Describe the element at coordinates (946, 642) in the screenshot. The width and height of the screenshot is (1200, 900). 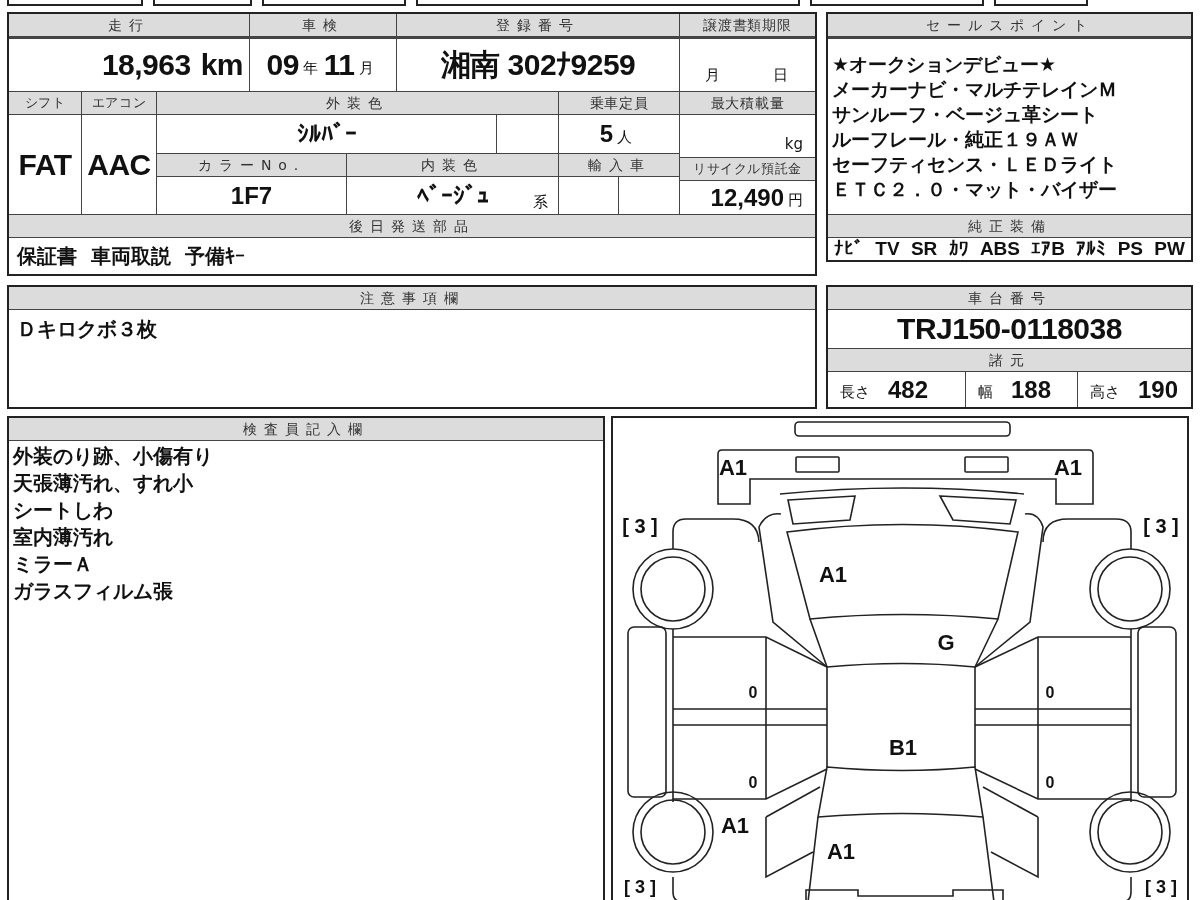
I see `damage-code: G` at that location.